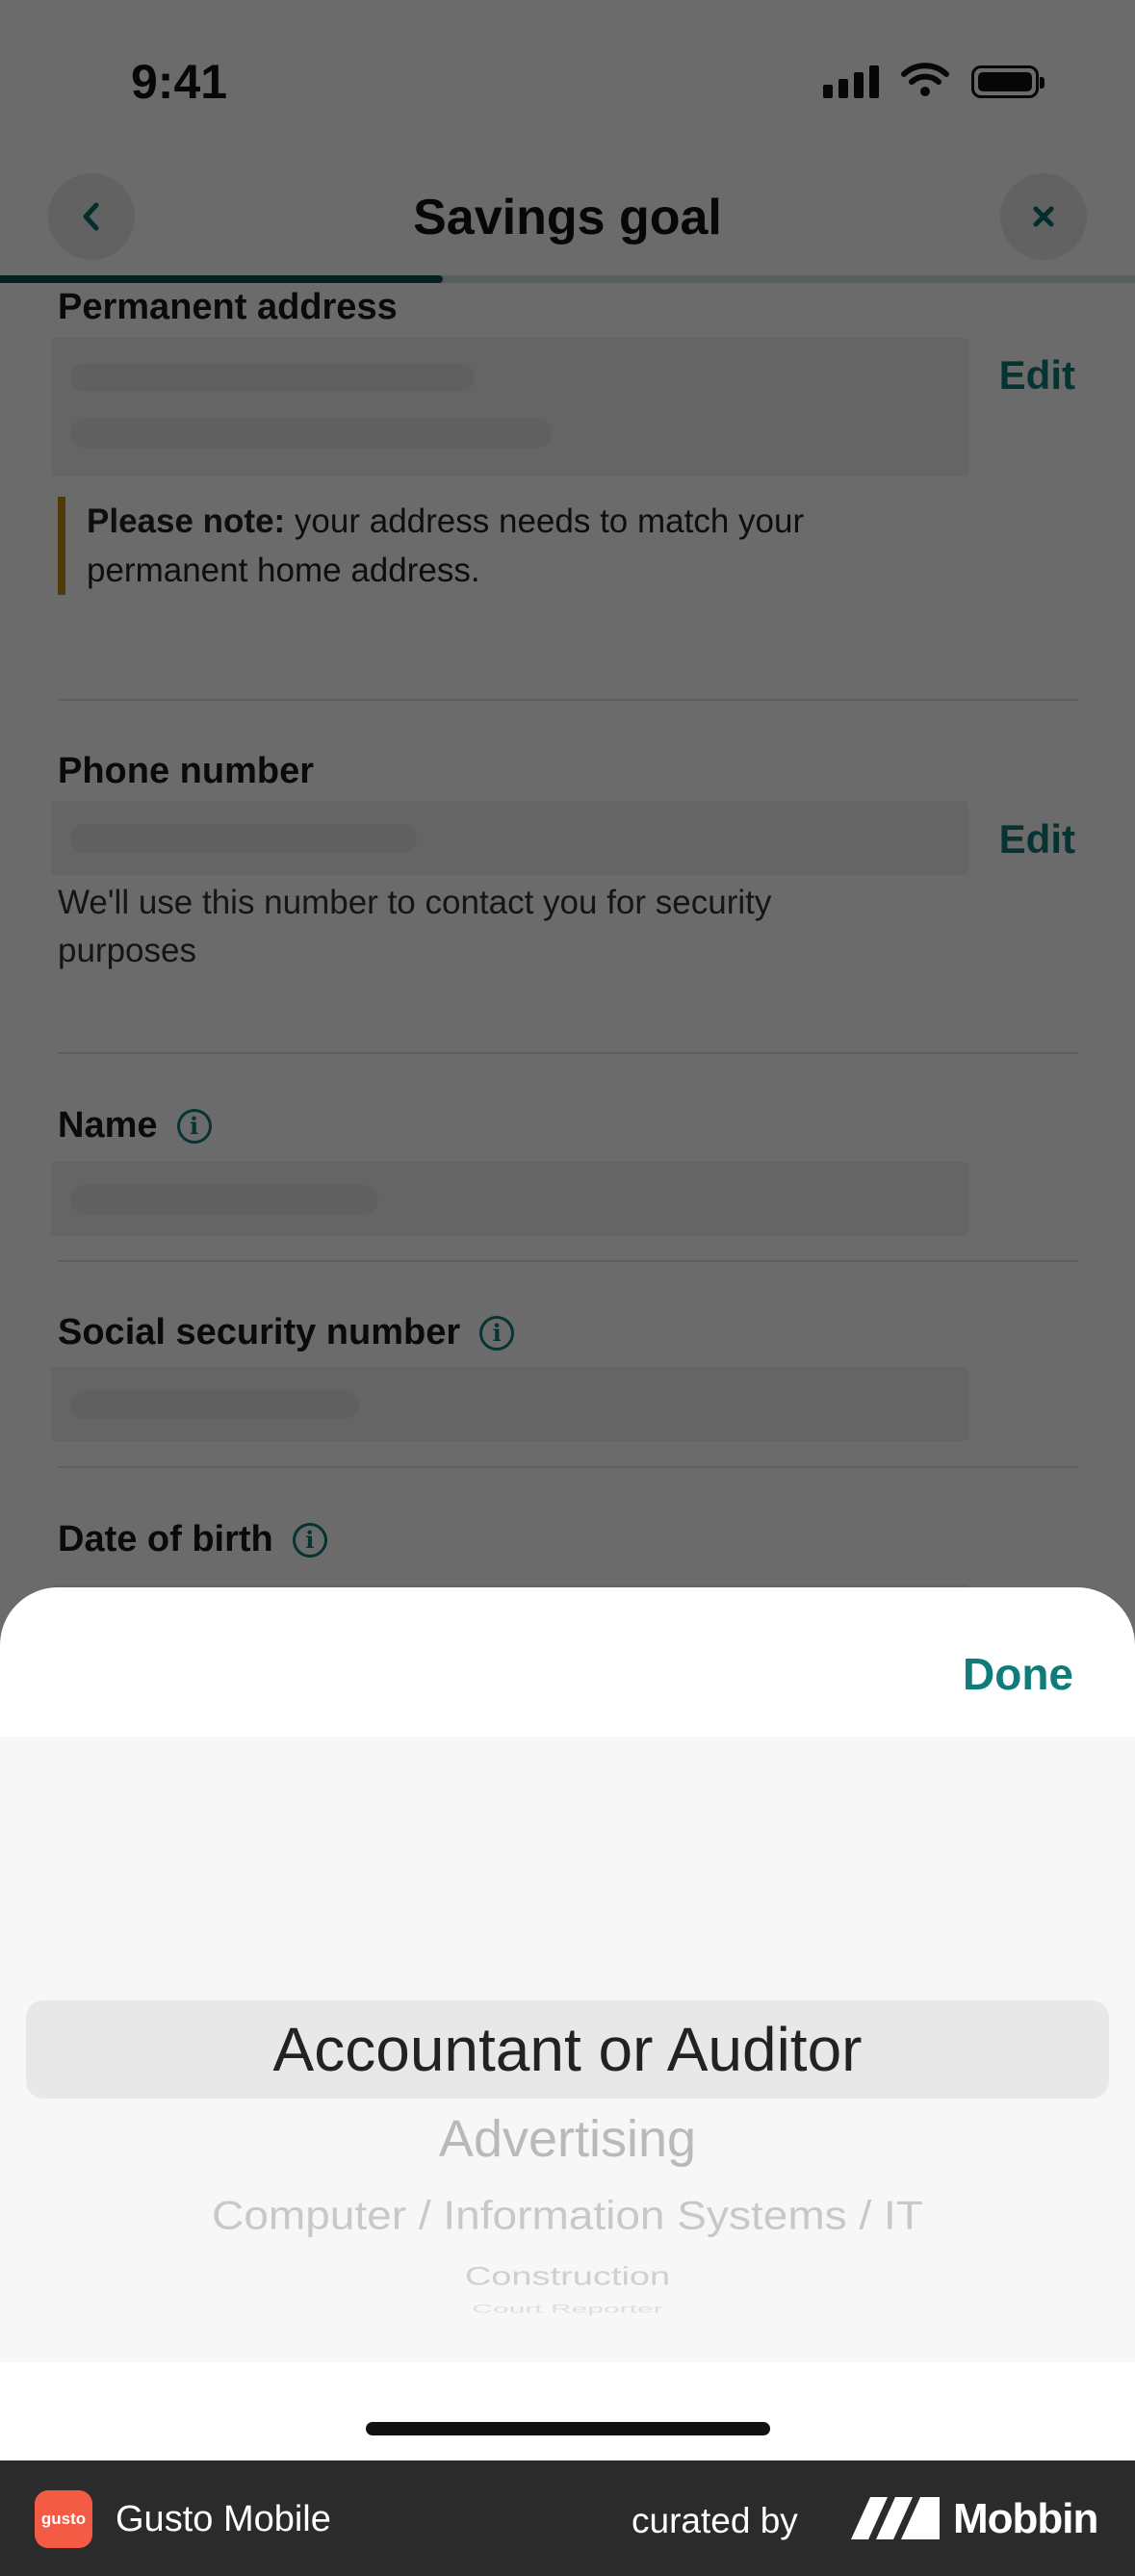 Image resolution: width=1135 pixels, height=2576 pixels. Describe the element at coordinates (223, 2519) in the screenshot. I see `app-name: Gusto Mobile` at that location.